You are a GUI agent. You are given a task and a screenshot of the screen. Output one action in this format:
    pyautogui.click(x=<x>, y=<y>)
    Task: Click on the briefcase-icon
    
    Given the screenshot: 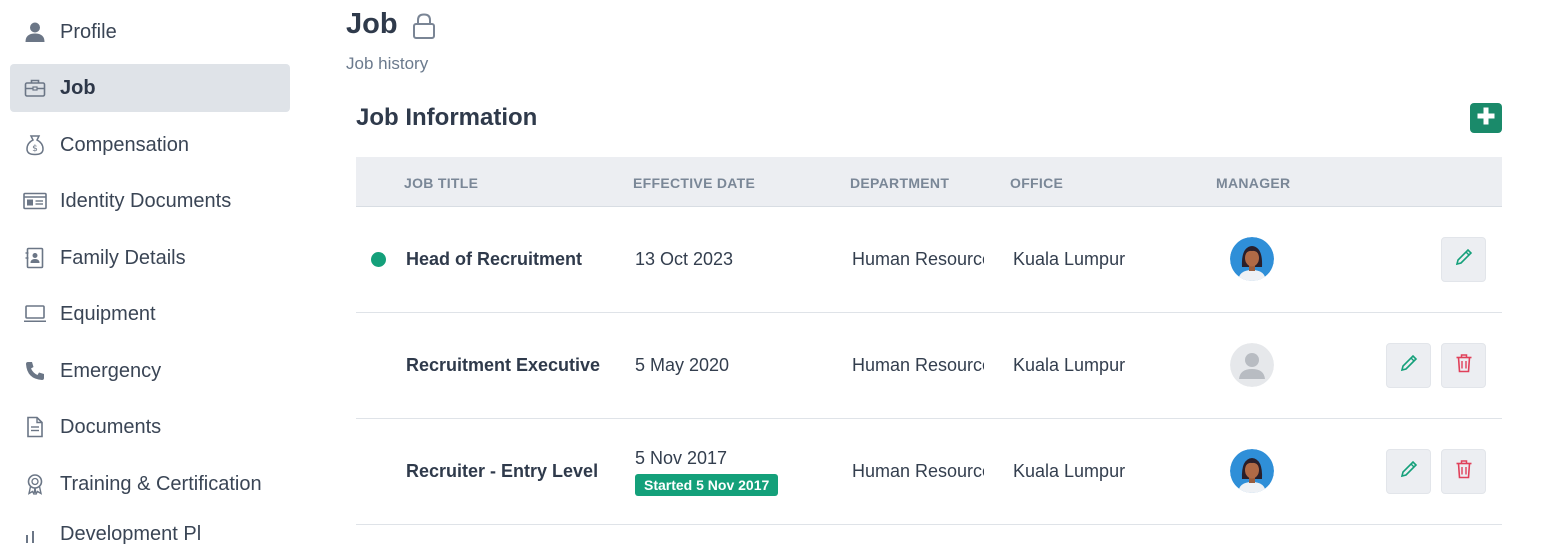 What is the action you would take?
    pyautogui.click(x=35, y=88)
    